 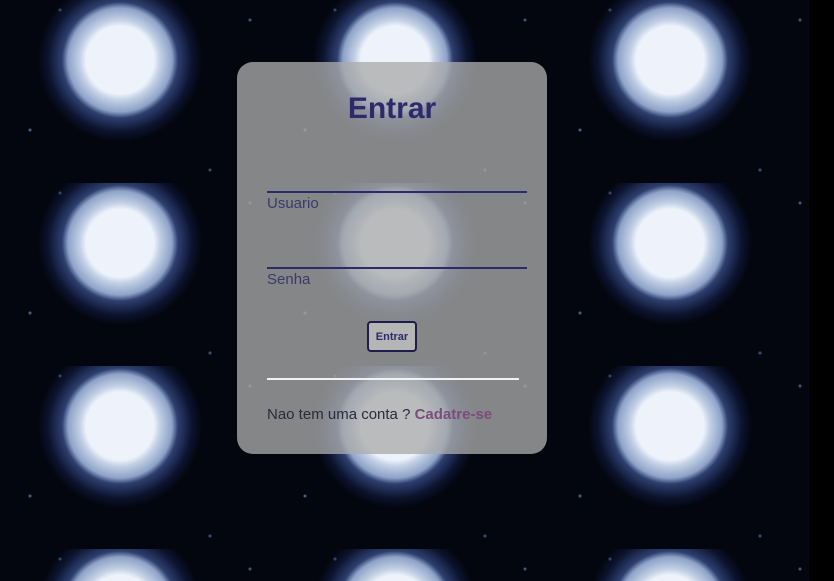 What do you see at coordinates (392, 108) in the screenshot?
I see `page-title: Entrar` at bounding box center [392, 108].